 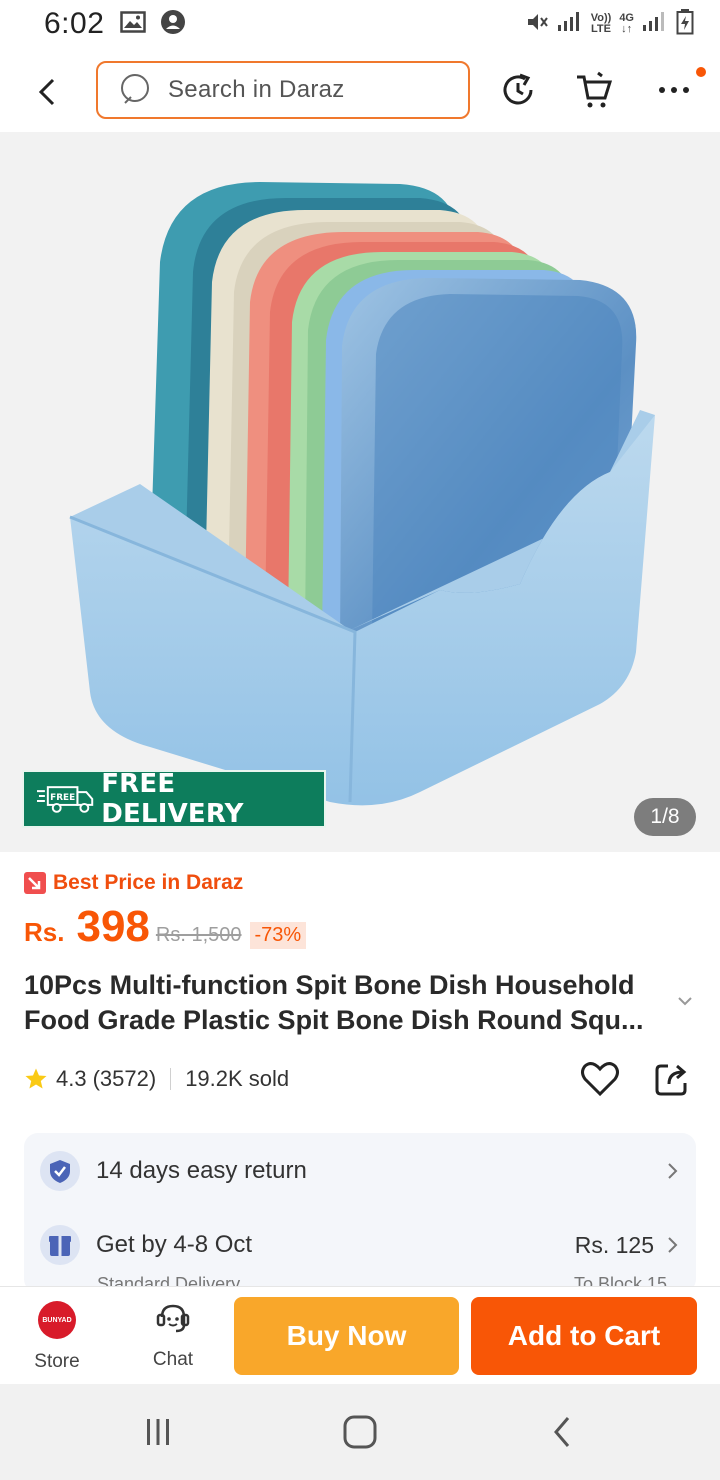 I want to click on star-icon, so click(x=36, y=1078).